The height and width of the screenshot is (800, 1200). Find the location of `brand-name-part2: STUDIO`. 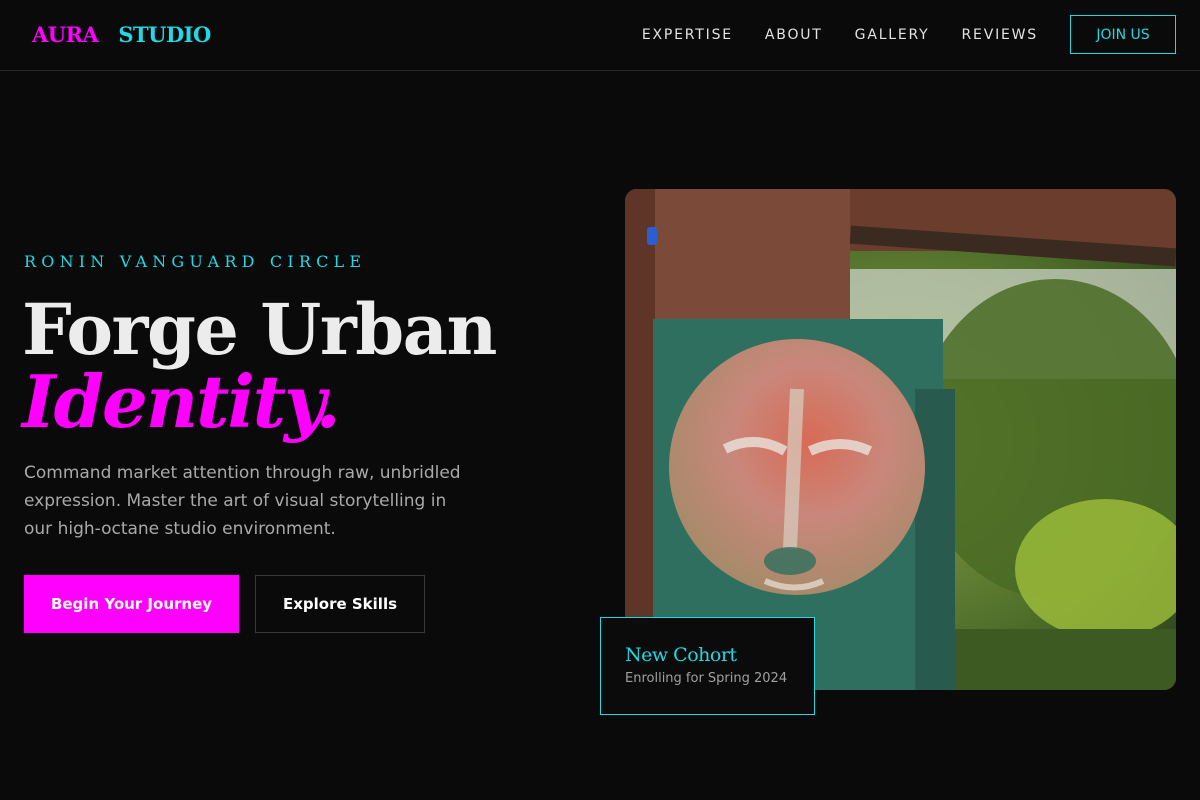

brand-name-part2: STUDIO is located at coordinates (164, 34).